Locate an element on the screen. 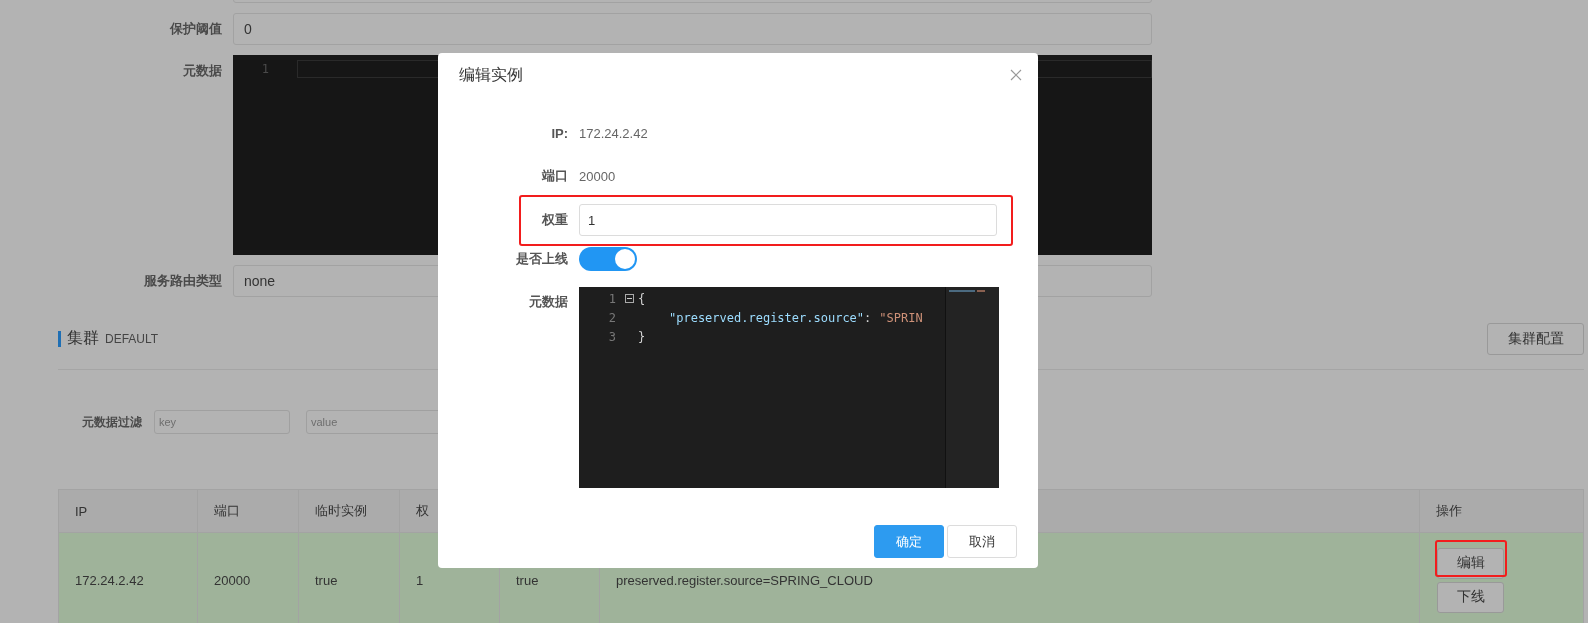  weight-field: 1 is located at coordinates (788, 220).